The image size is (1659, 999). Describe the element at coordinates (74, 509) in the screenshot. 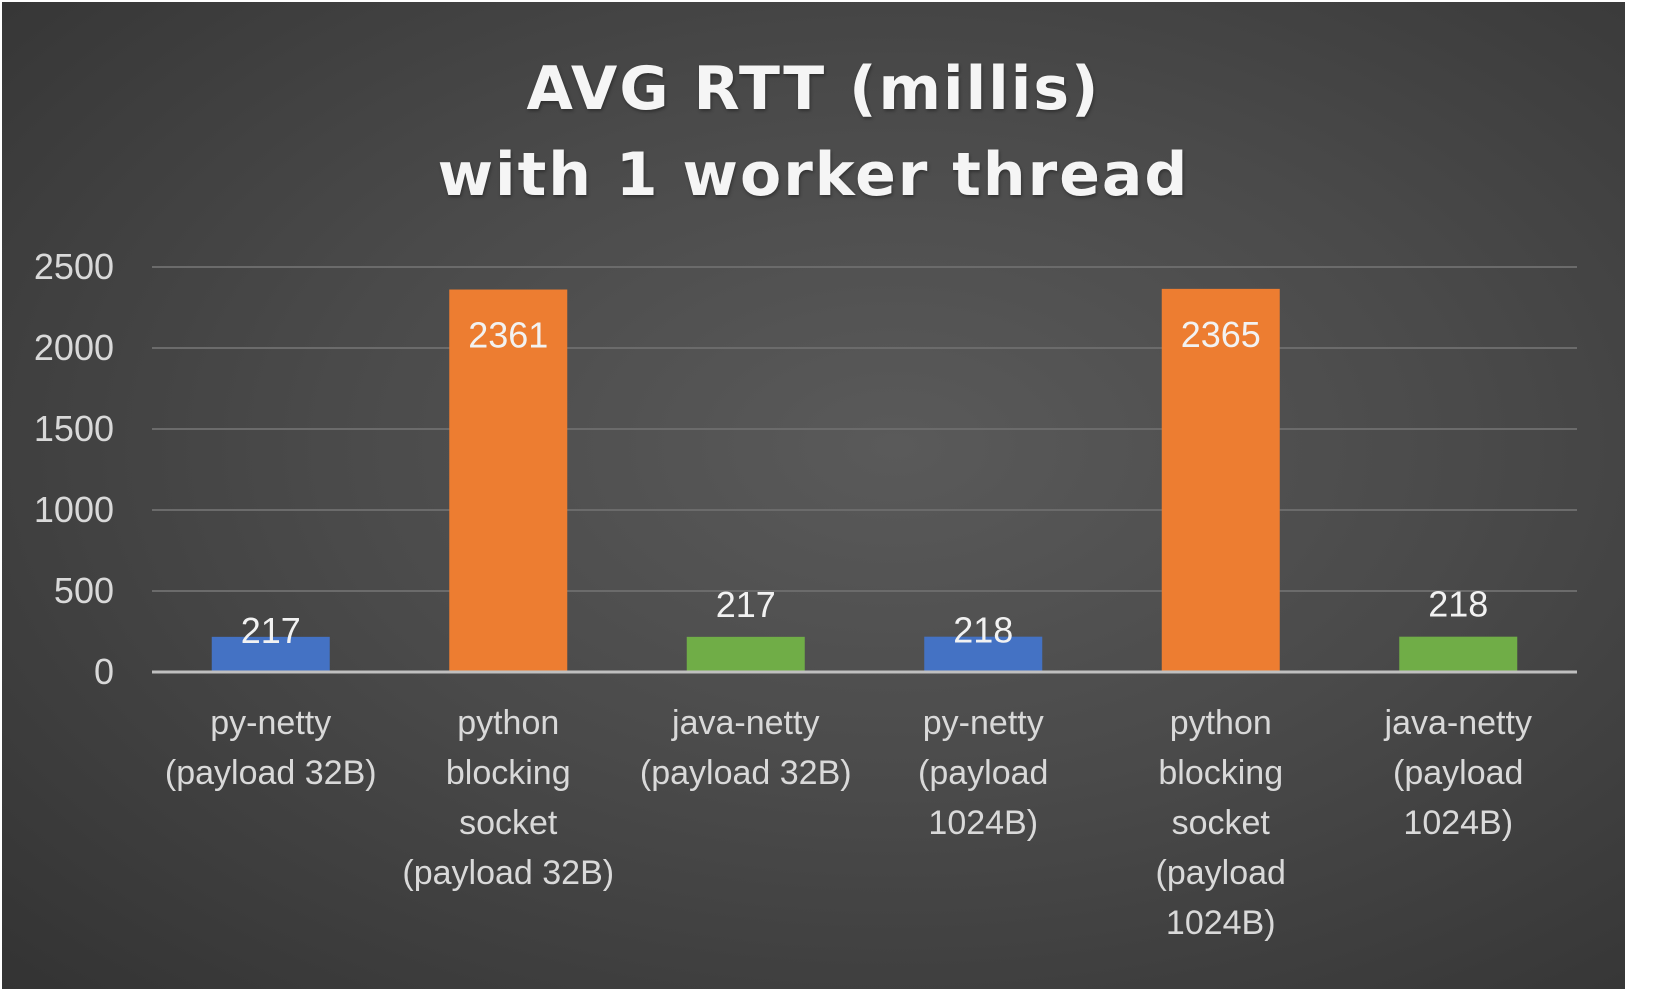

I see `y-tick-label: 1000` at that location.